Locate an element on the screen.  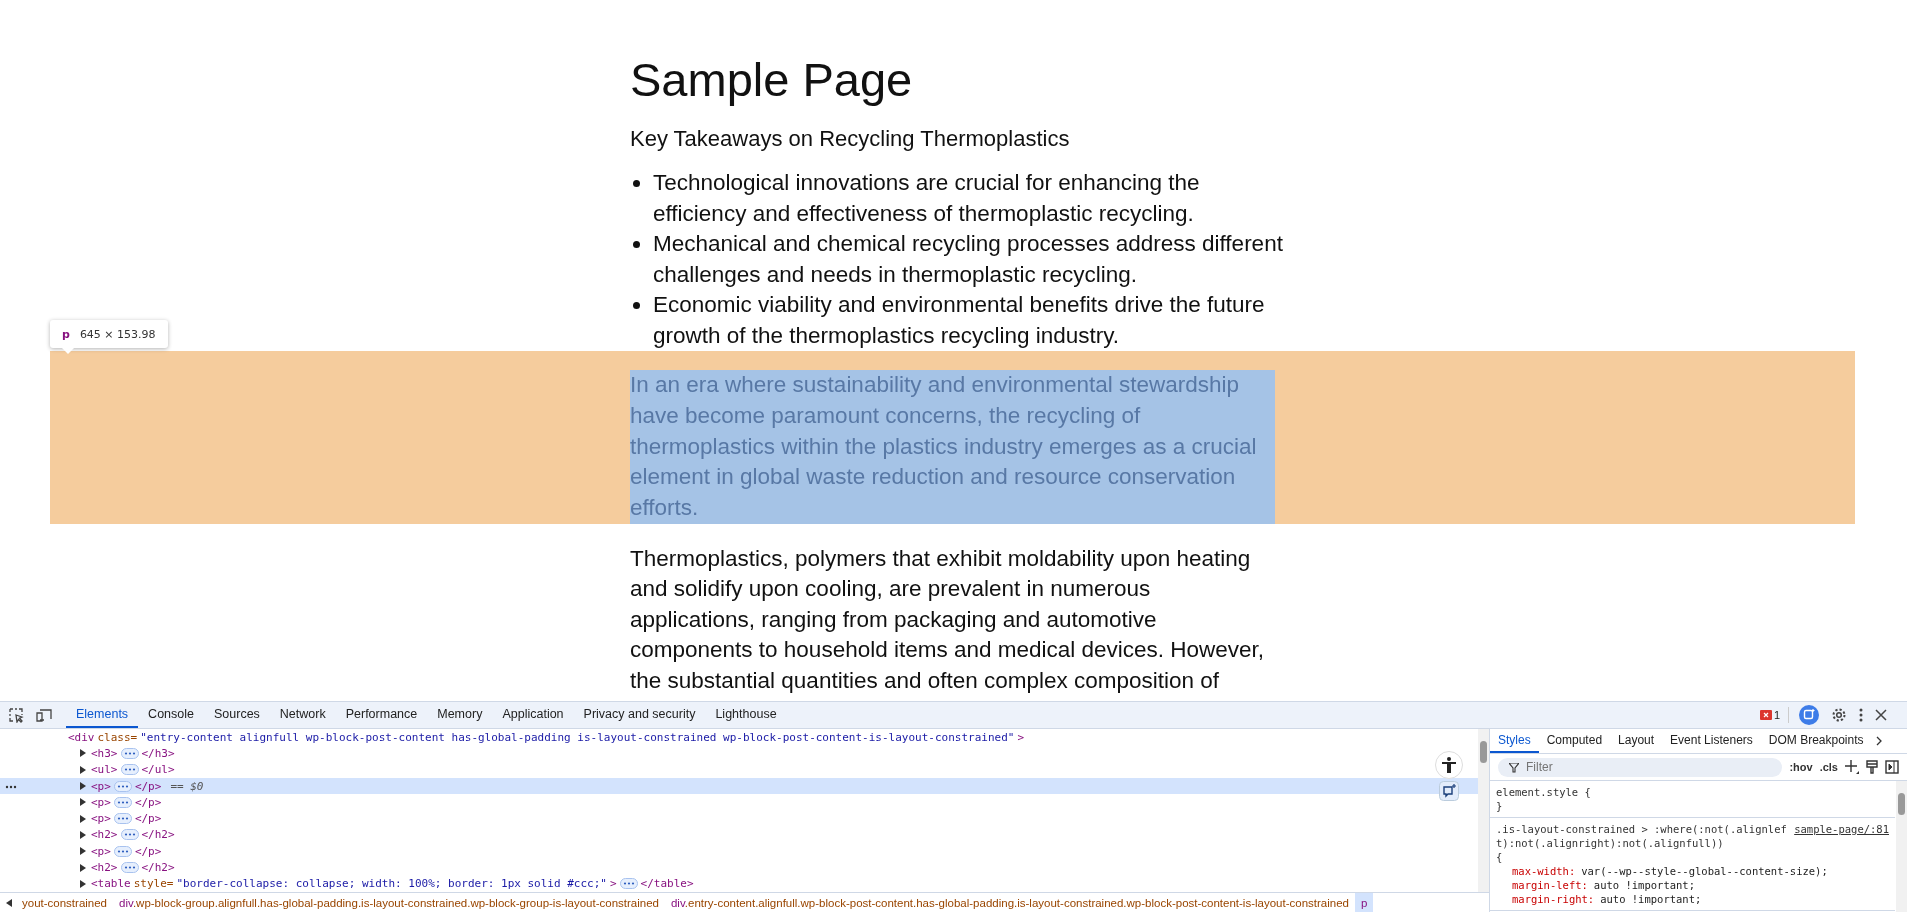
tag-open: <table is located at coordinates (111, 884).